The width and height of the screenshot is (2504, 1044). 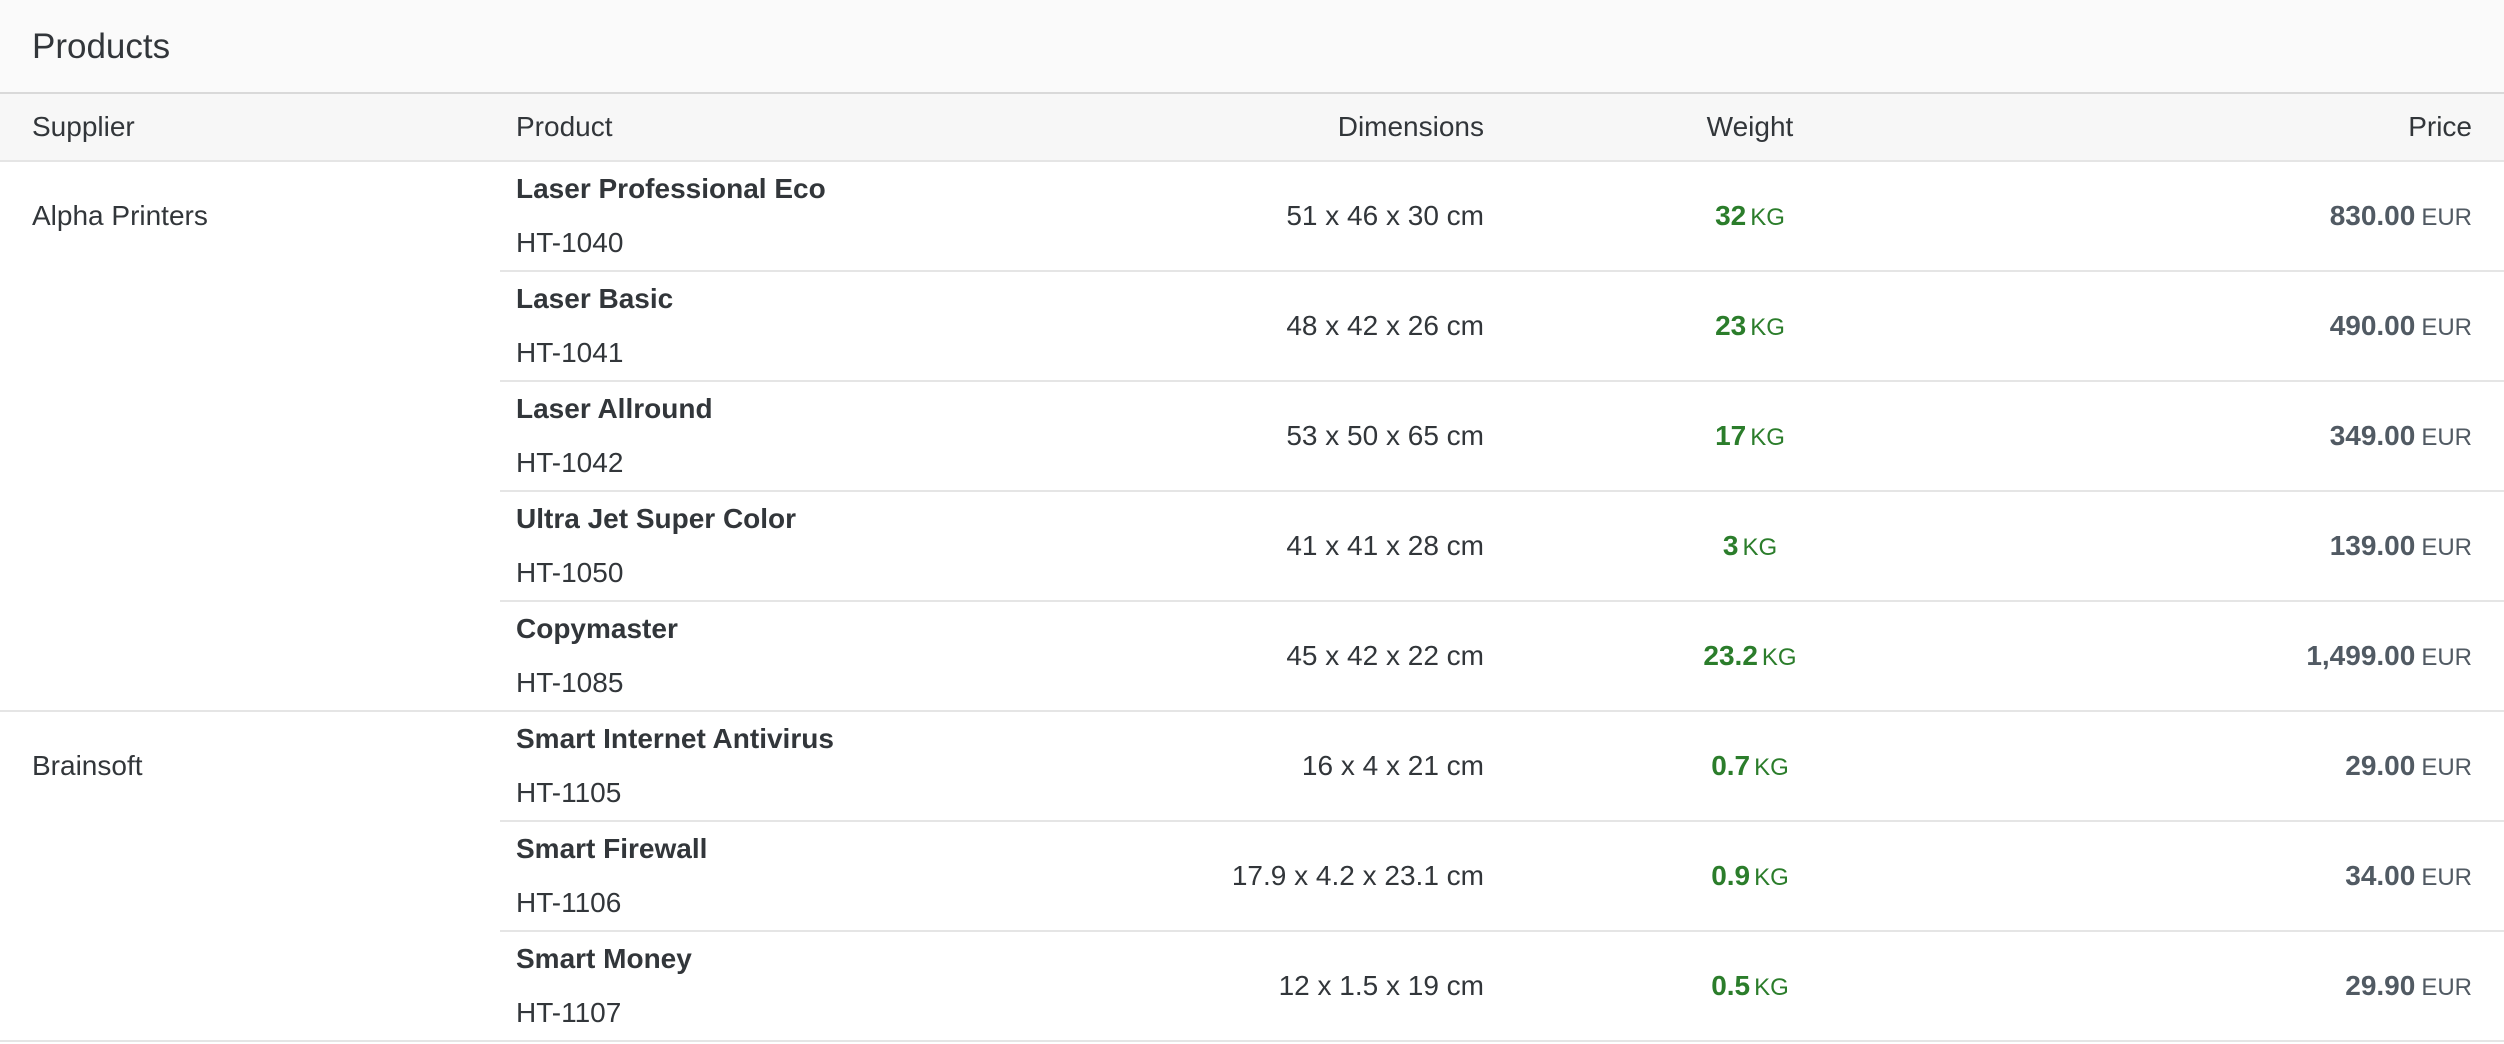 What do you see at coordinates (1750, 127) in the screenshot?
I see `column-header-weight: Weight` at bounding box center [1750, 127].